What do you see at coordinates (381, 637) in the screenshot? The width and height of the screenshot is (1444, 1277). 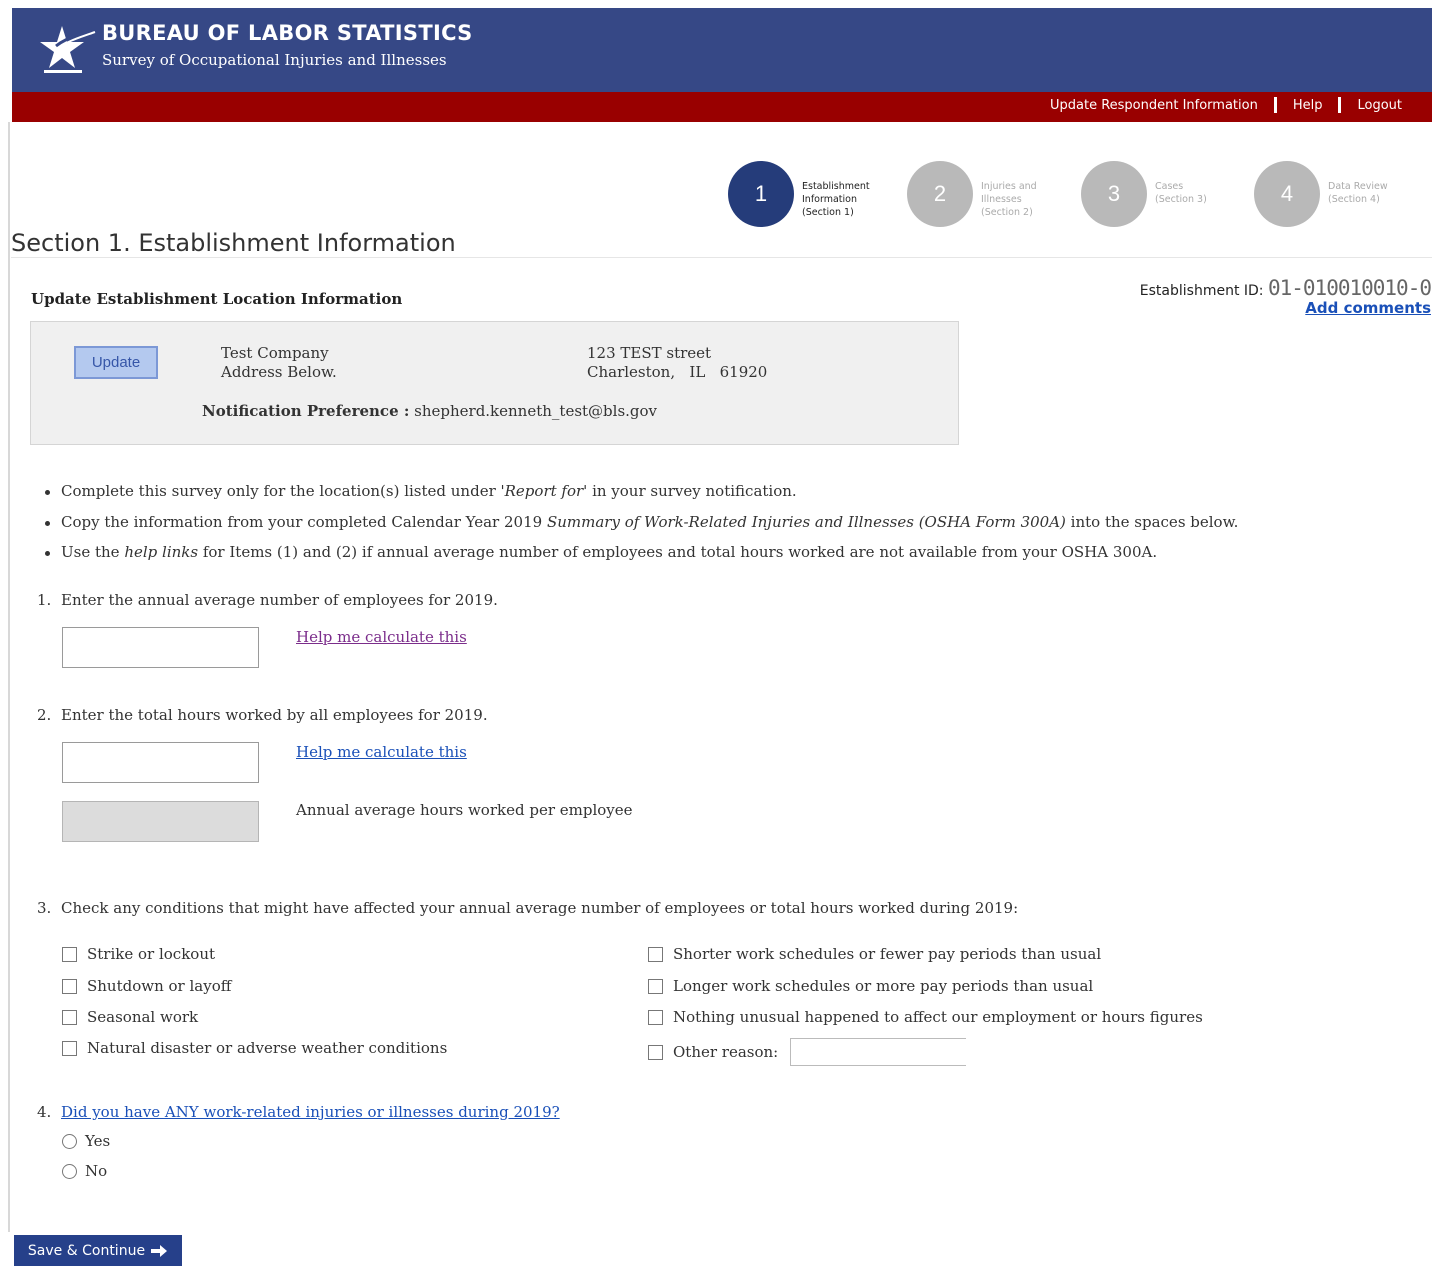 I see `help-calculate-employees-link: Help me calculate this` at bounding box center [381, 637].